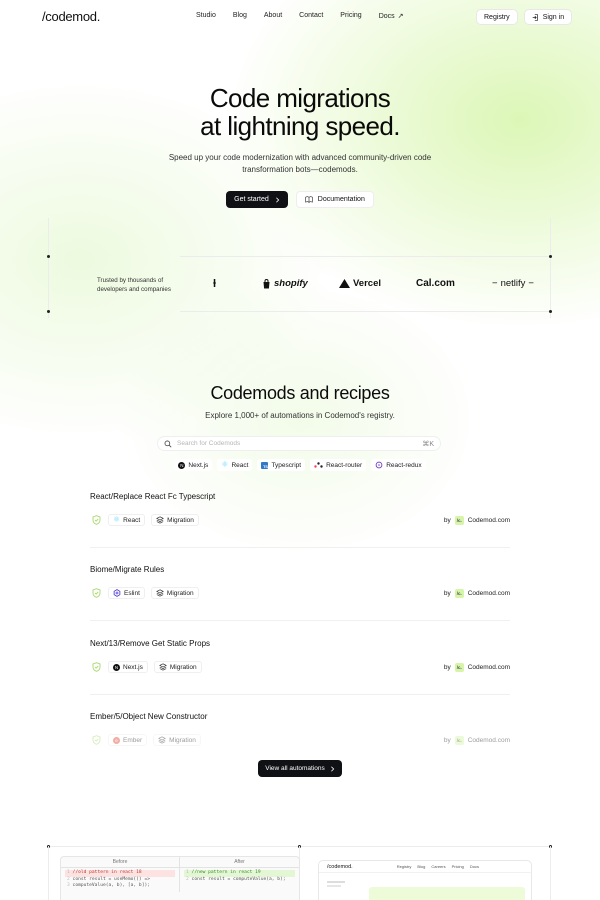  I want to click on registry-button: Registry, so click(497, 17).